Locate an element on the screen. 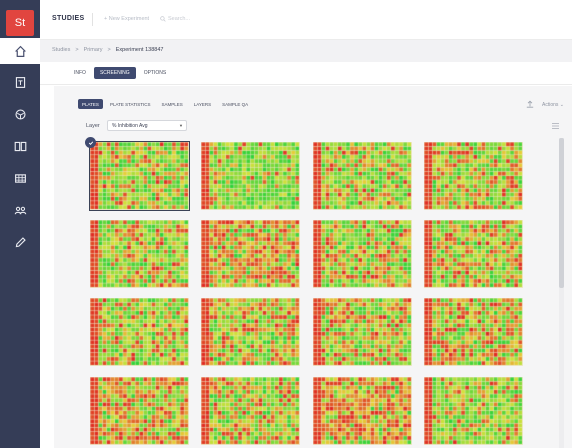 The height and width of the screenshot is (448, 572). app-logo: St is located at coordinates (20, 23).